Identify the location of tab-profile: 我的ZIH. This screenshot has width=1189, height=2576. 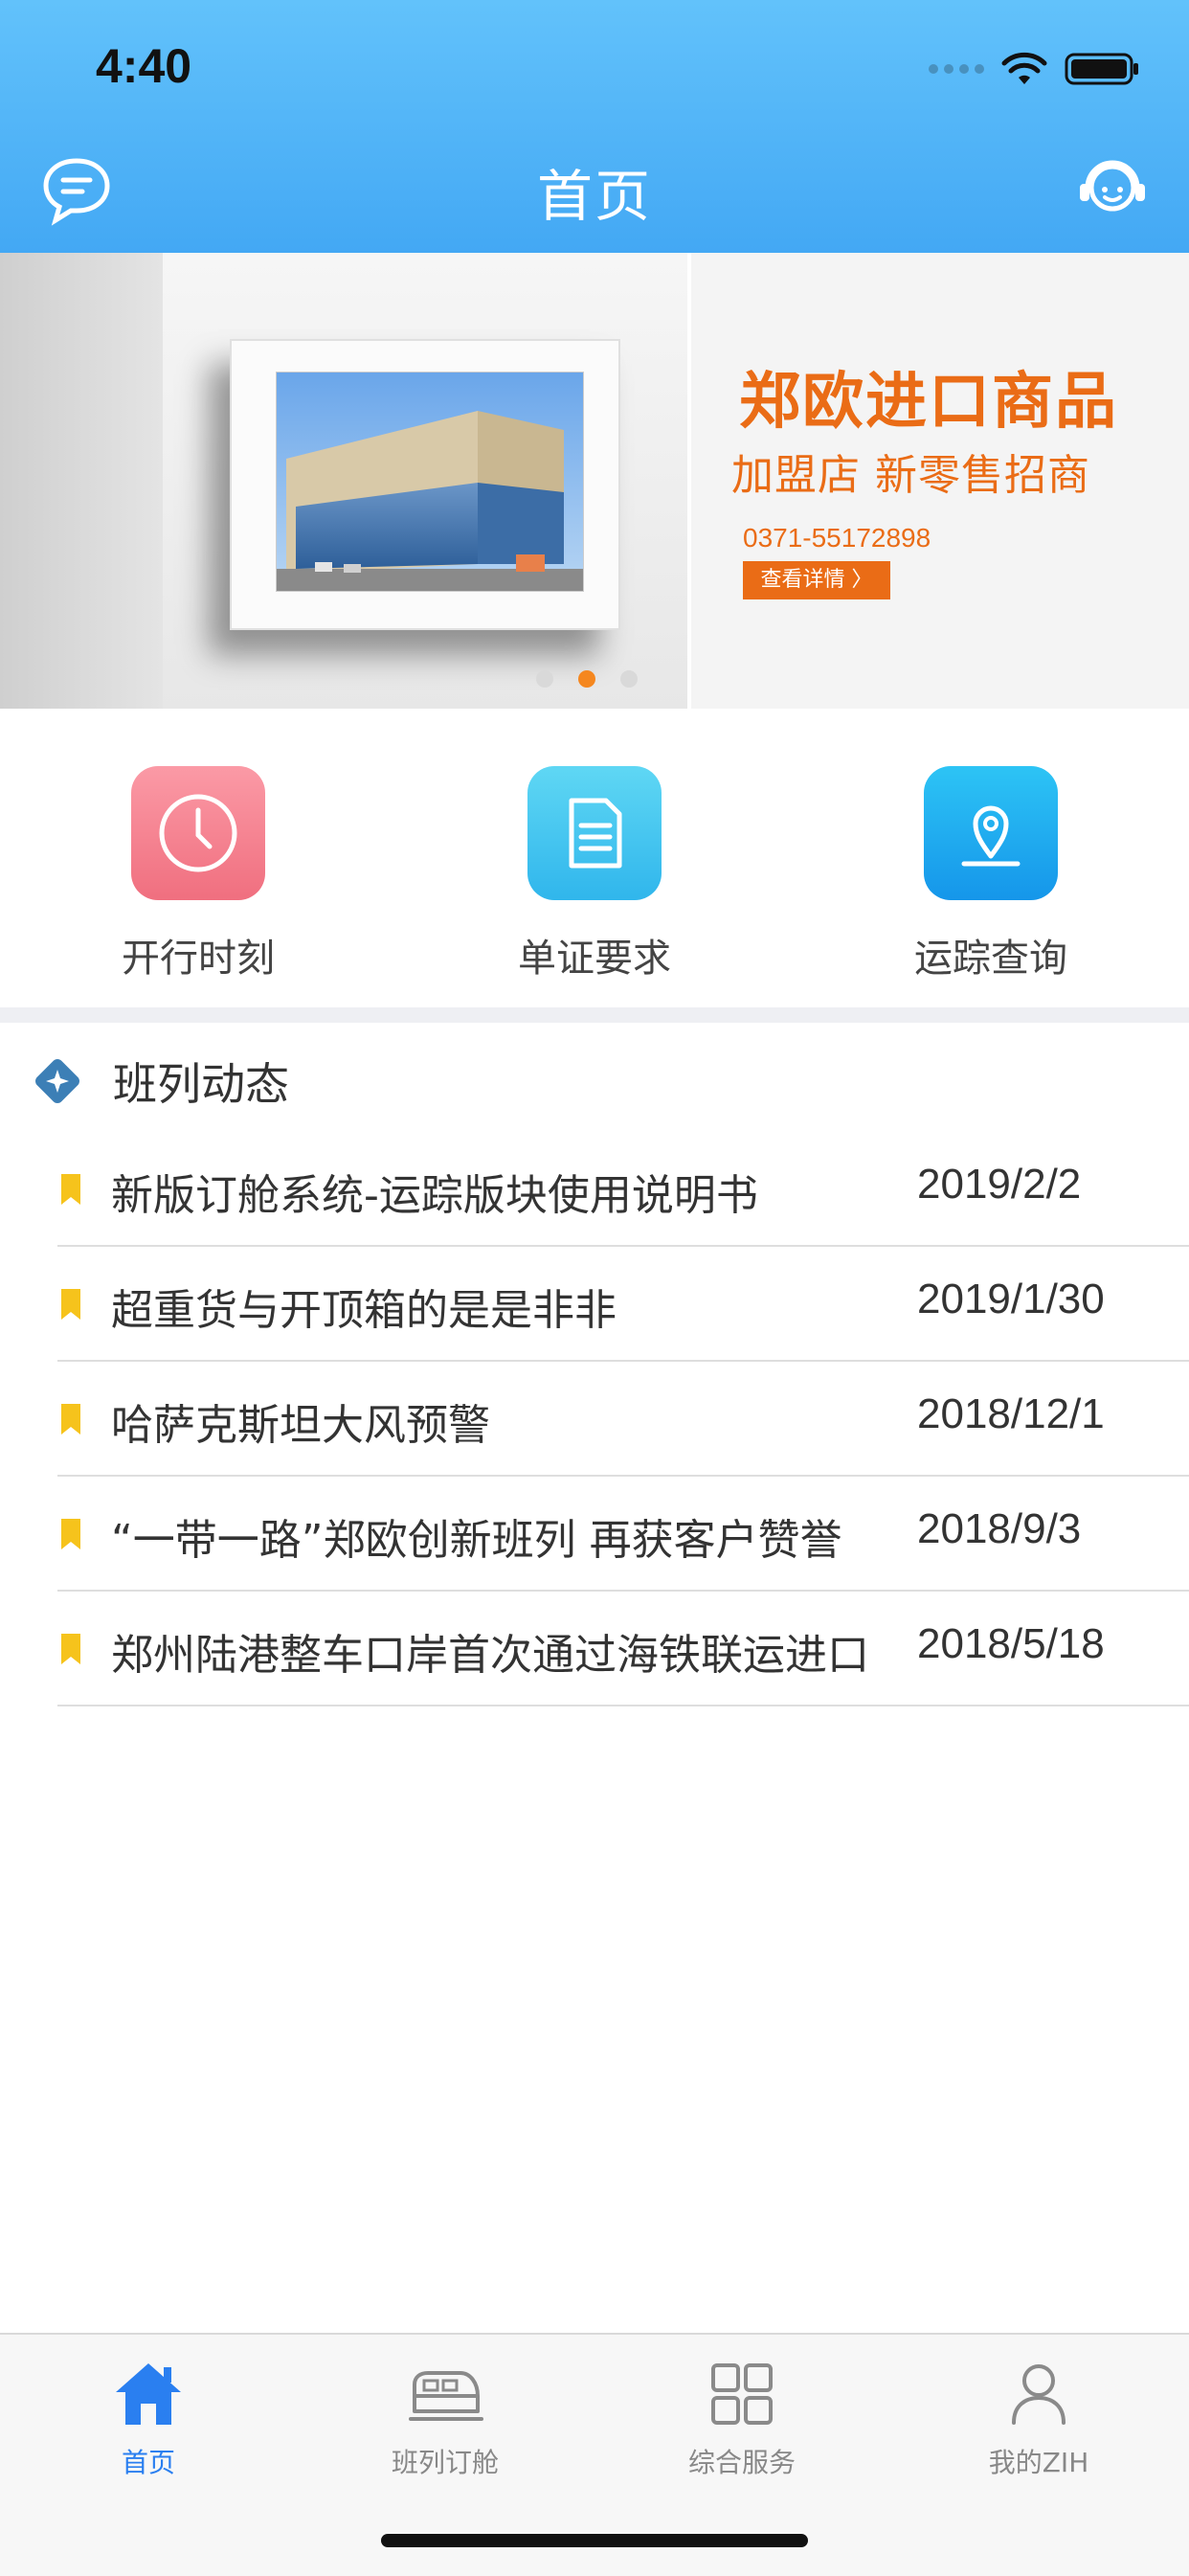
(1038, 2419).